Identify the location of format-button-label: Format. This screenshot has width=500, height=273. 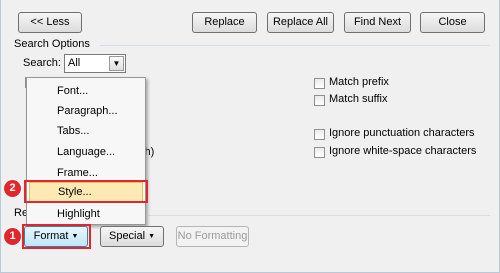
(51, 236).